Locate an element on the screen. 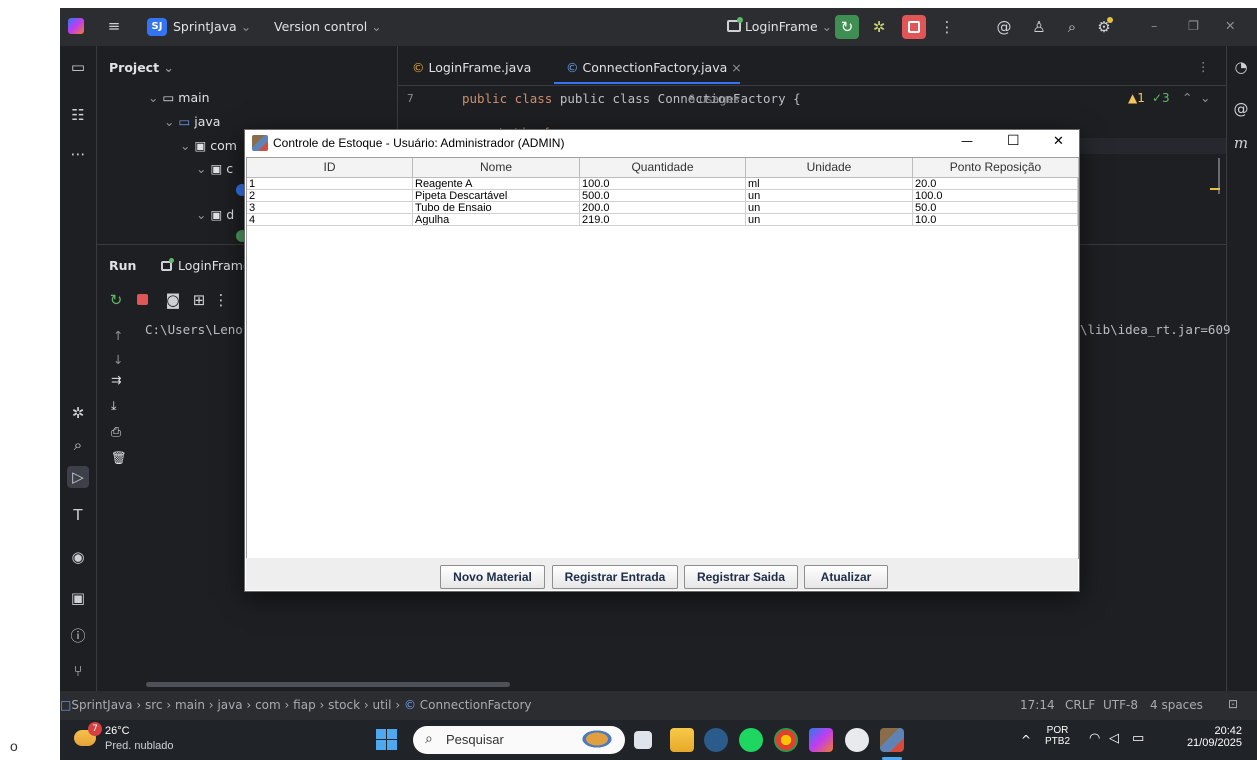  breadcrumb-item: util is located at coordinates (382, 705).